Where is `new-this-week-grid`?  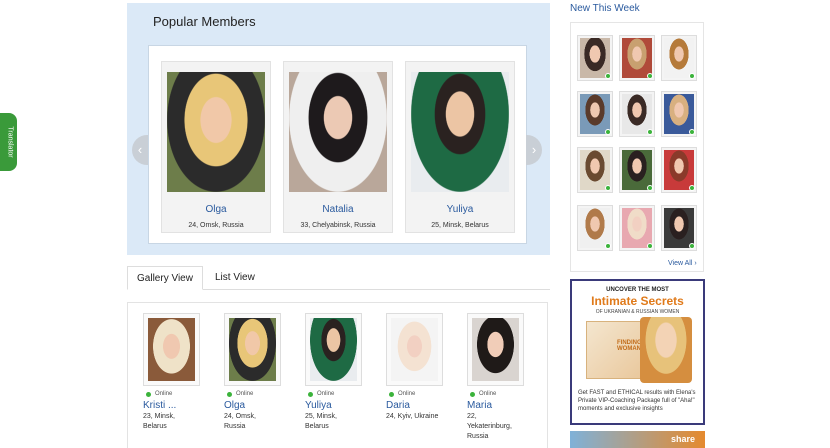 new-this-week-grid is located at coordinates (637, 147).